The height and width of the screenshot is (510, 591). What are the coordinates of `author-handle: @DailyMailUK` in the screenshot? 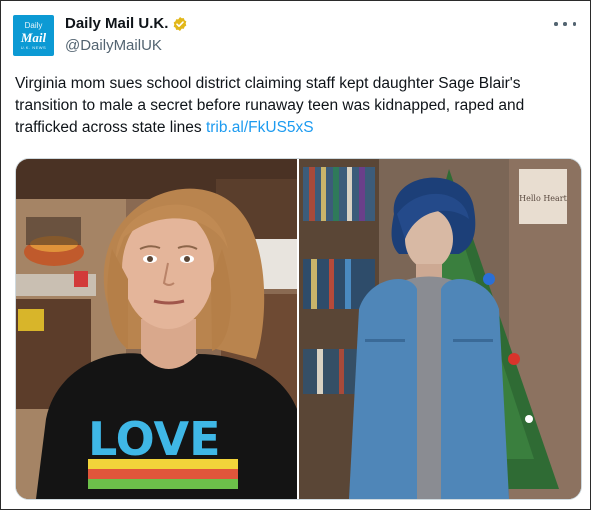 It's located at (113, 45).